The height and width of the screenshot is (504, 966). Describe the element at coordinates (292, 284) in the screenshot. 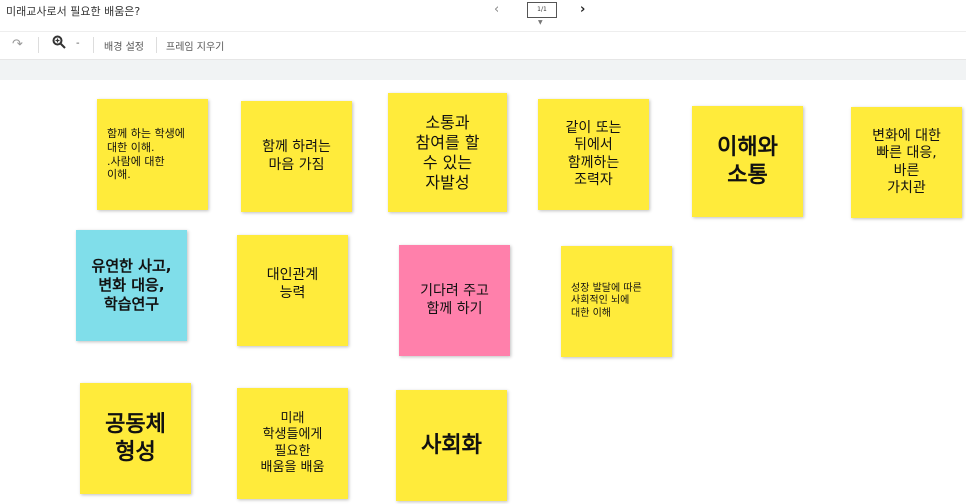

I see `note-text: 대인관계 능력` at that location.